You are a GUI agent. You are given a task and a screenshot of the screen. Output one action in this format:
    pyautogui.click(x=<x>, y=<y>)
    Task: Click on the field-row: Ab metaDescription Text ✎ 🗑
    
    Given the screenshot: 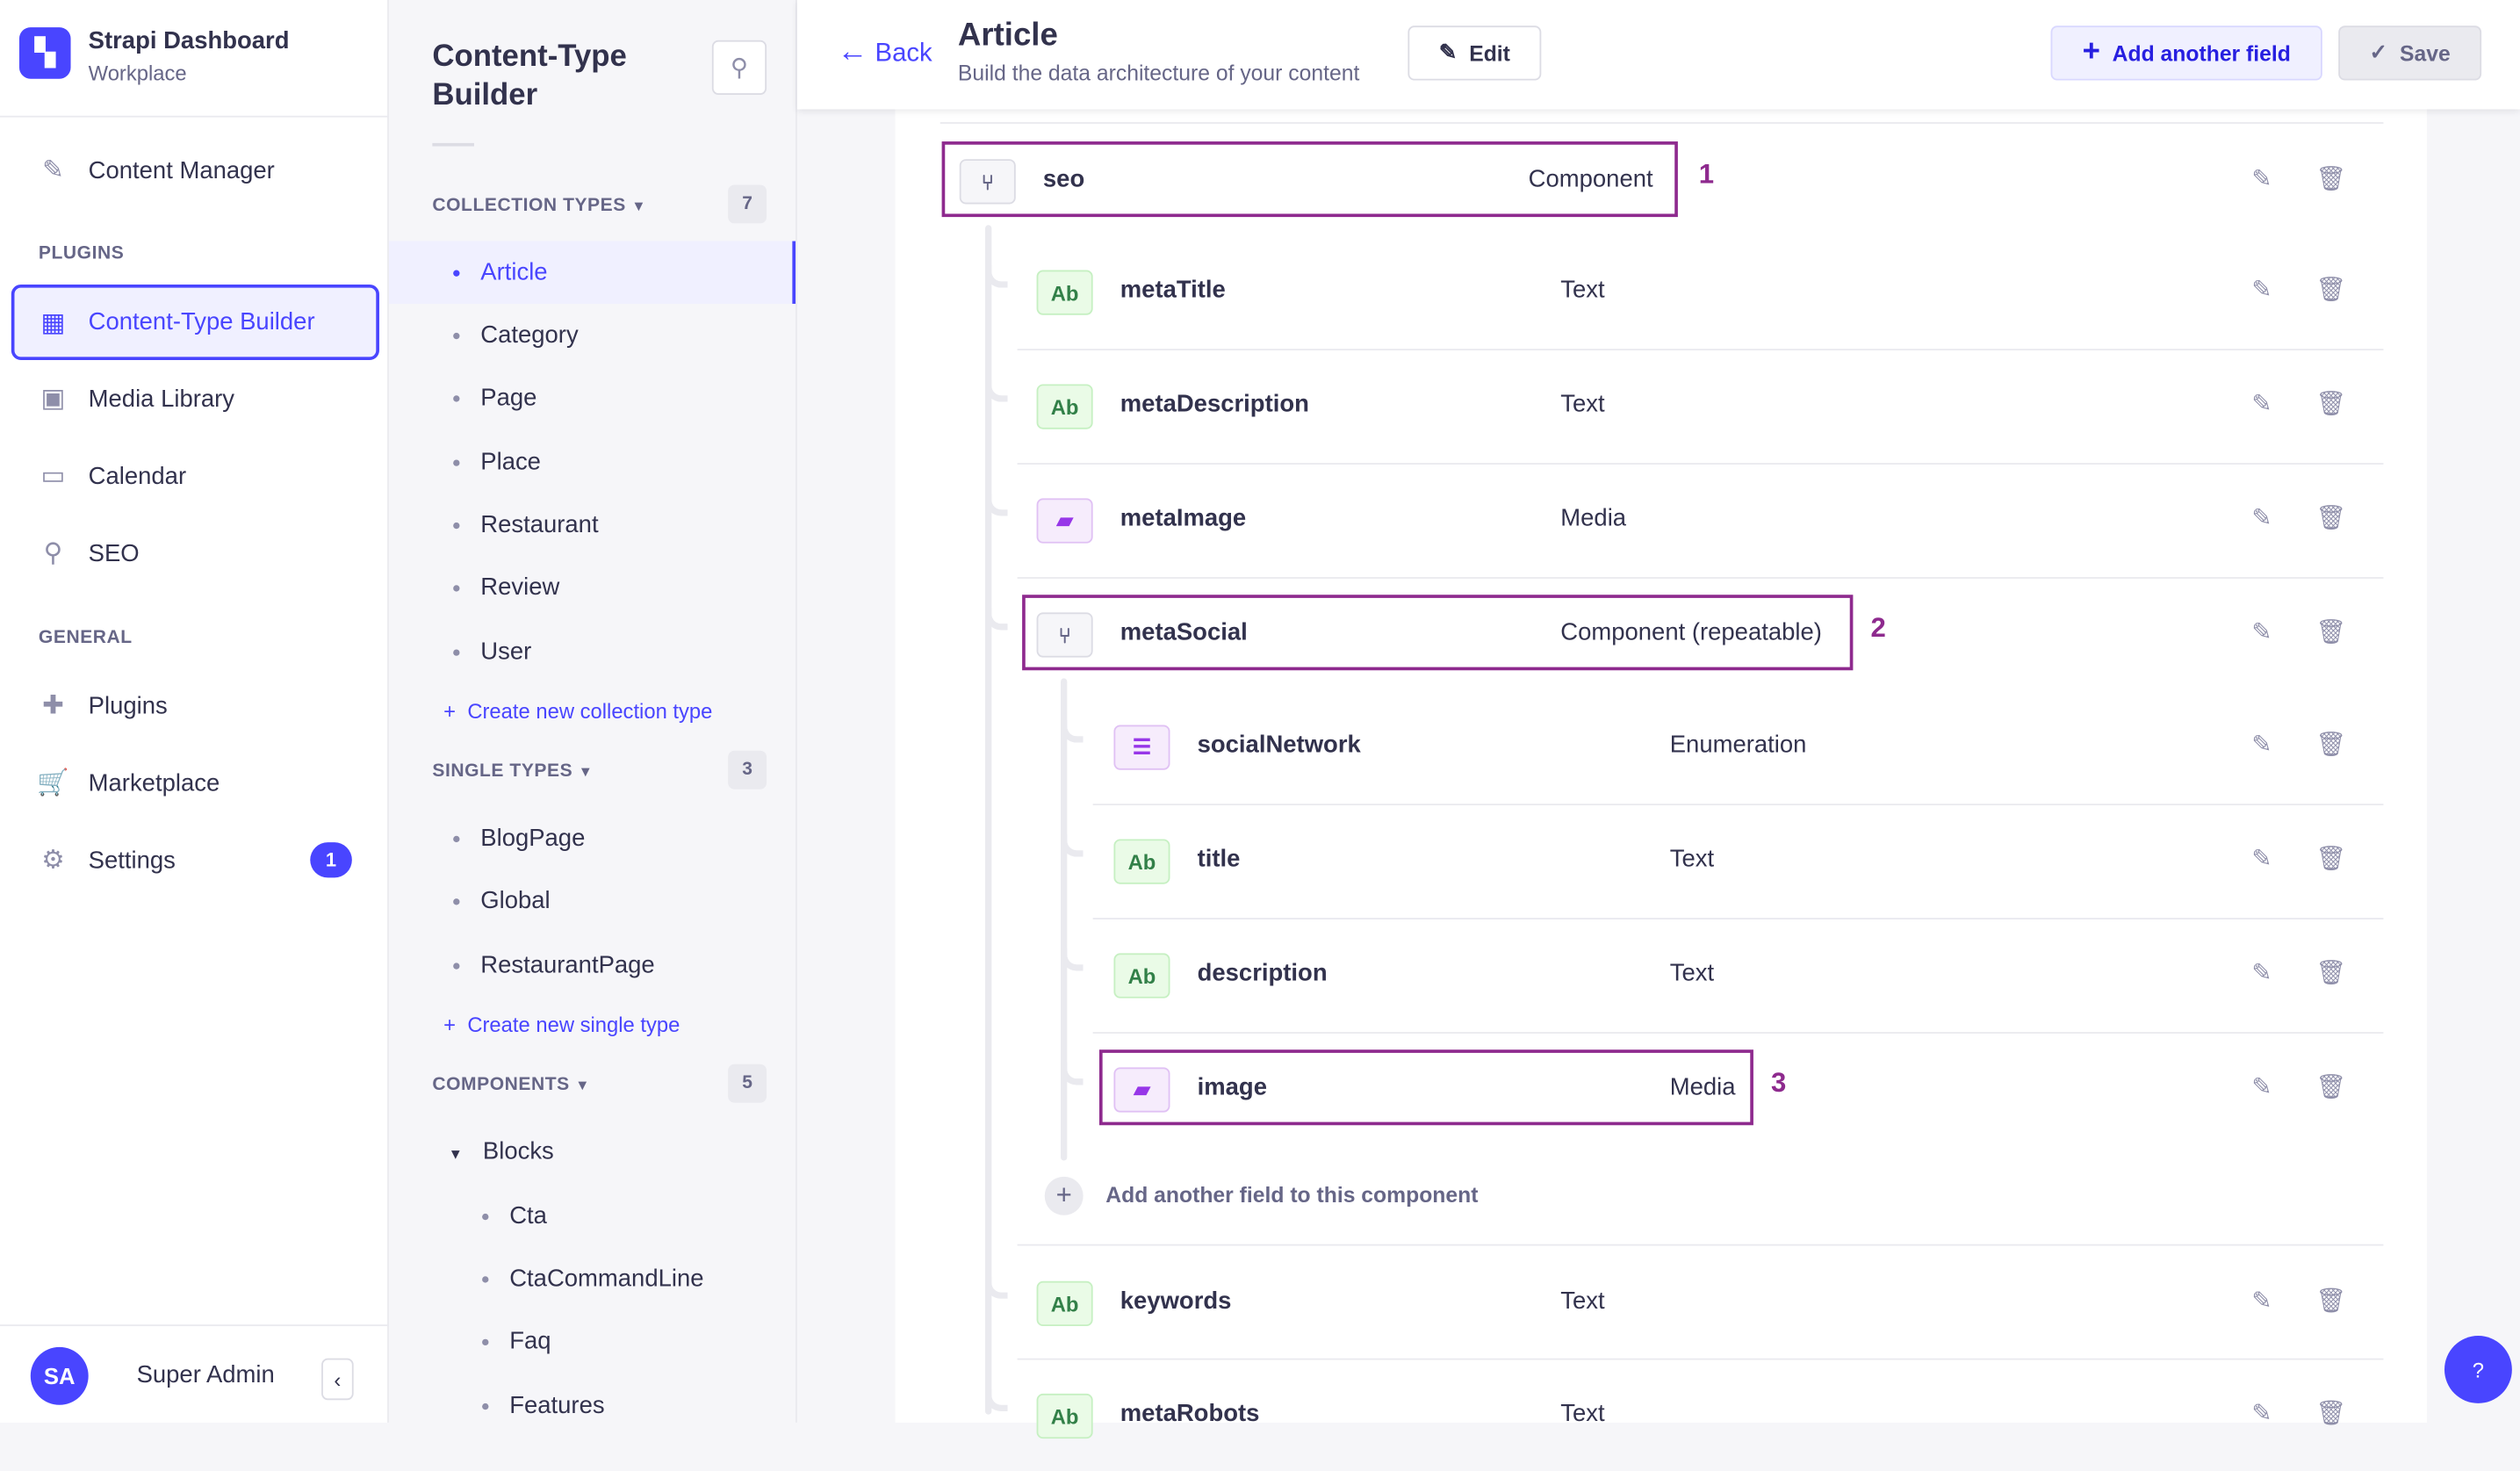 What is the action you would take?
    pyautogui.click(x=1260, y=405)
    